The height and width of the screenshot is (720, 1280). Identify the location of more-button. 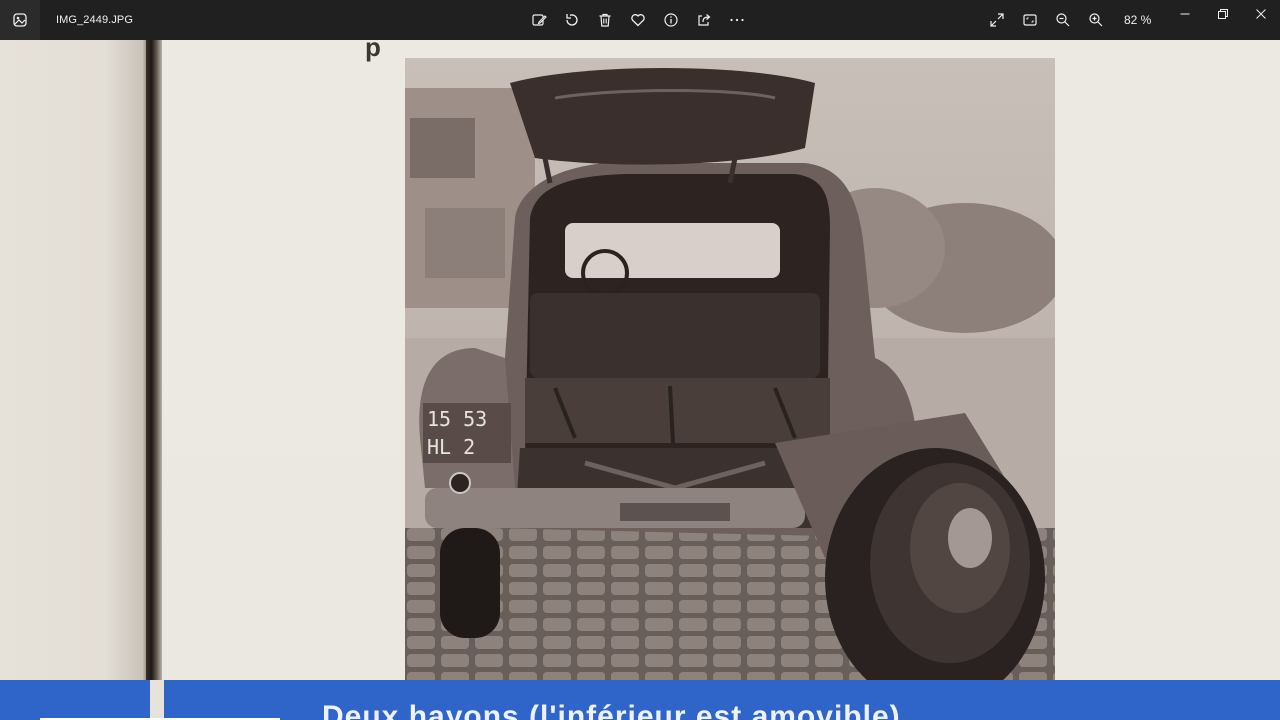
(736, 20).